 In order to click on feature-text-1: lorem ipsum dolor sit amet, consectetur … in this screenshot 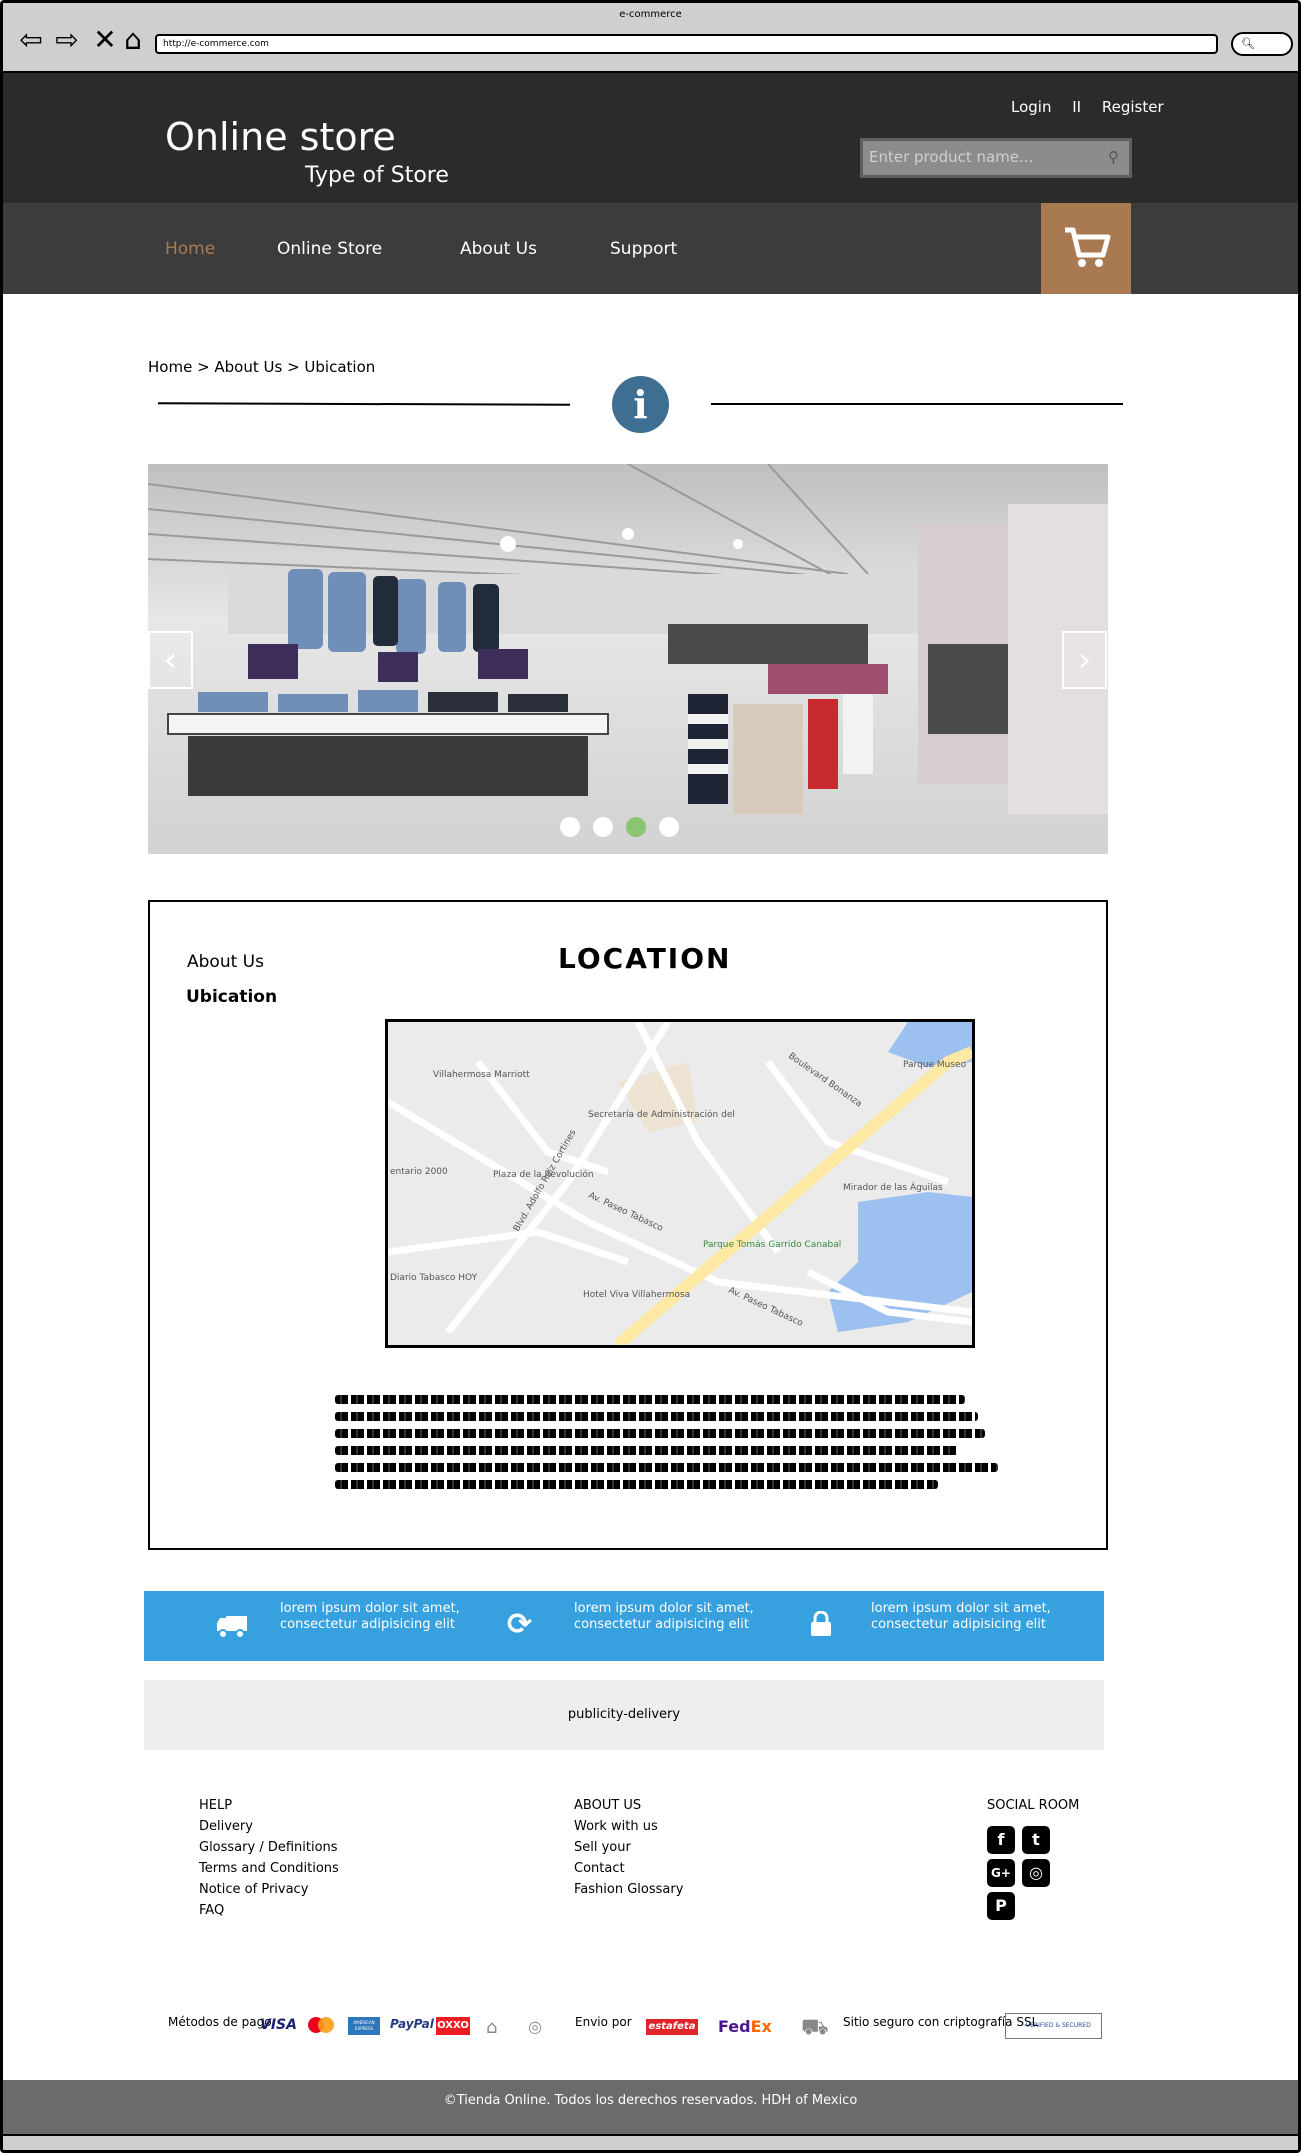, I will do `click(370, 1616)`.